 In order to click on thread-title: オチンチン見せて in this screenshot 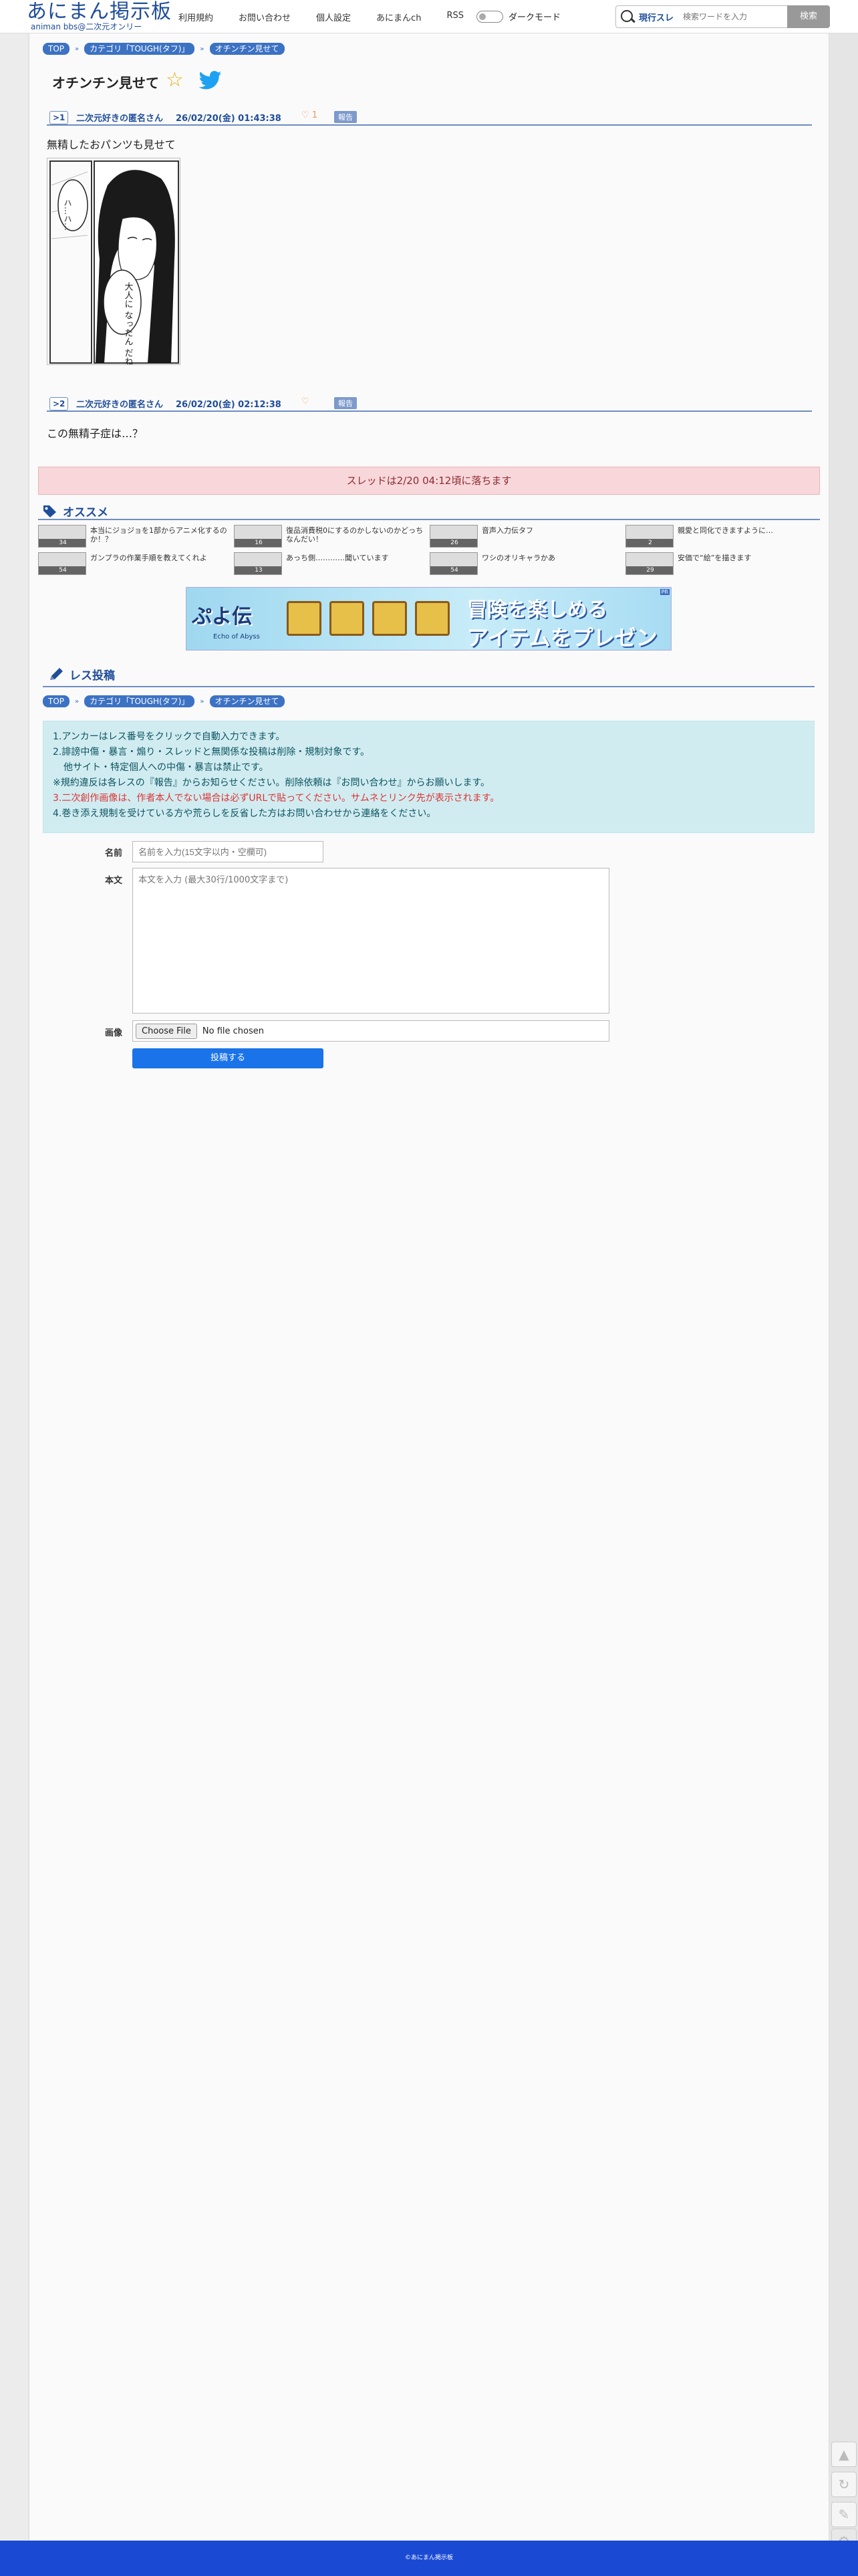, I will do `click(105, 83)`.